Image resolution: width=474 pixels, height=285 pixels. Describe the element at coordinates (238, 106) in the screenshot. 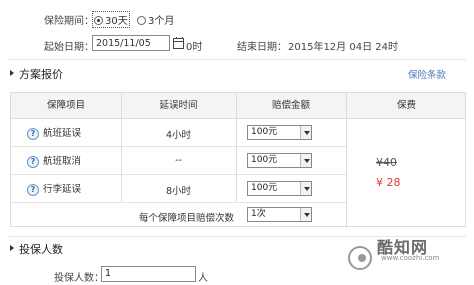

I see `table-header: 保障项目 延误时间 赔偿金额 保费` at that location.